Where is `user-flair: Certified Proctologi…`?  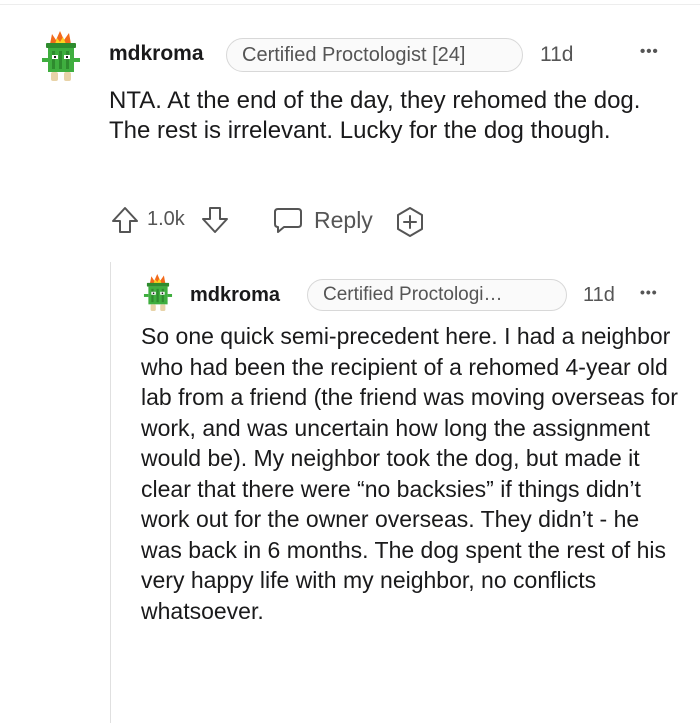
user-flair: Certified Proctologi… is located at coordinates (437, 295).